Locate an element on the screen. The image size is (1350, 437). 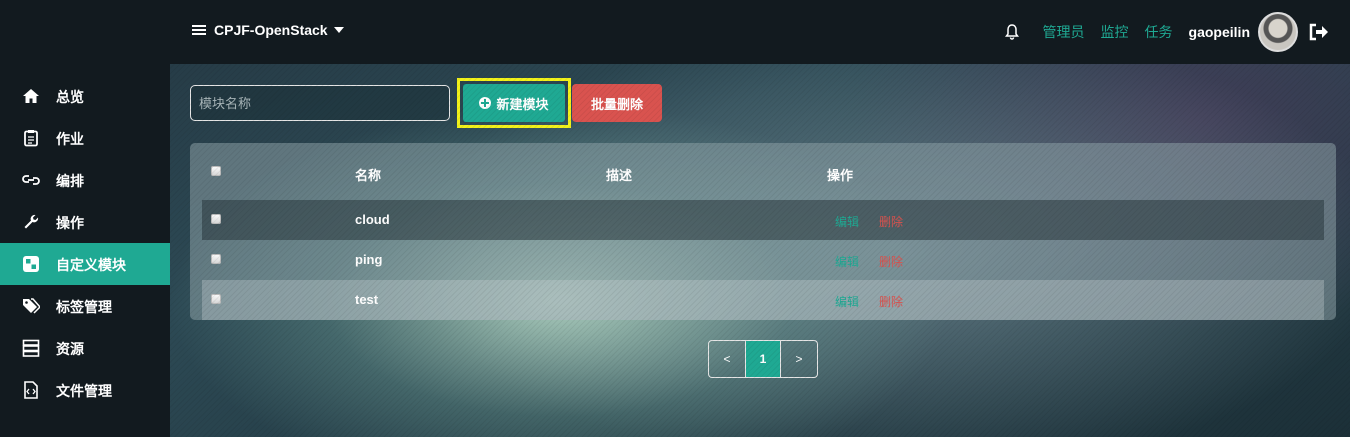
table-row: ping 编辑 删除 is located at coordinates (763, 260).